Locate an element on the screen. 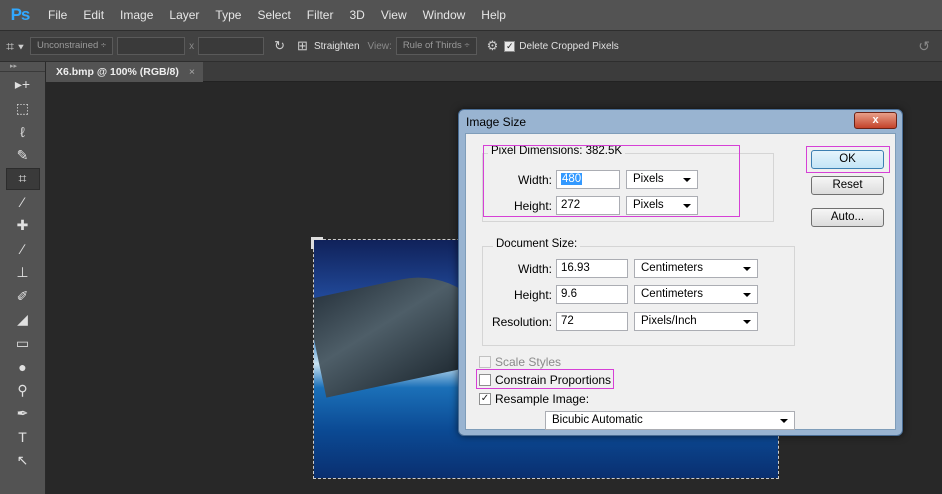 Image resolution: width=942 pixels, height=494 pixels. constrain-proportions-highlight is located at coordinates (545, 379).